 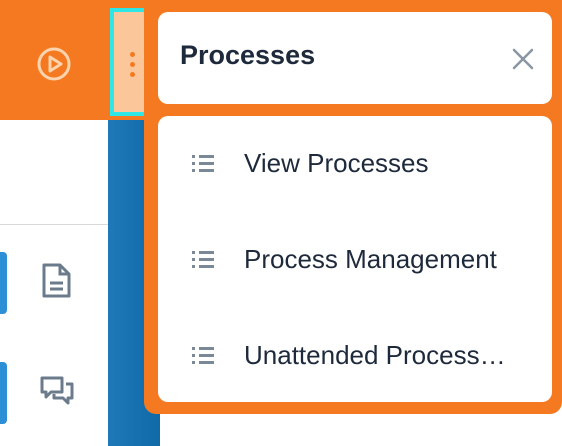 What do you see at coordinates (57, 391) in the screenshot?
I see `chat-icon` at bounding box center [57, 391].